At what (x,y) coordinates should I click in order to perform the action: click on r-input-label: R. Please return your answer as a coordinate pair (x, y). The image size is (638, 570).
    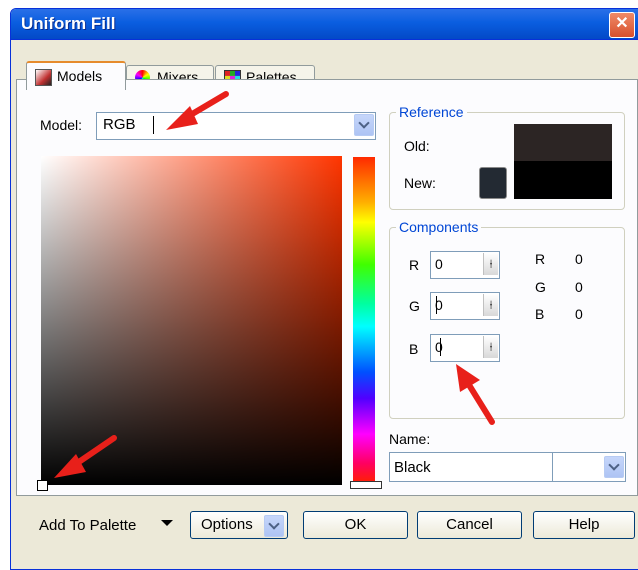
    Looking at the image, I should click on (414, 265).